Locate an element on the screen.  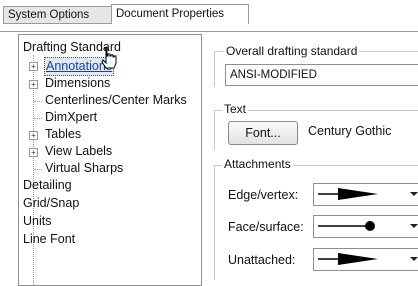
tab-system-options: System Options is located at coordinates (59, 15).